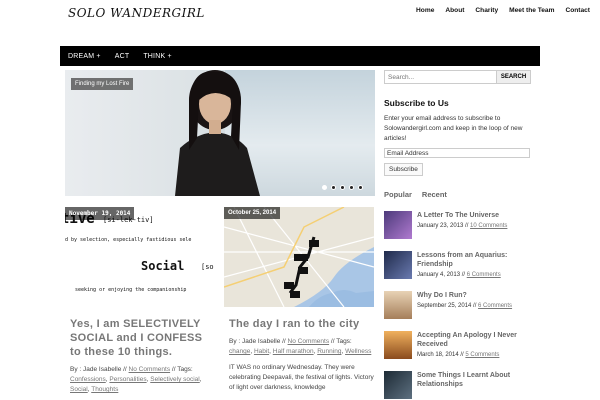  Describe the element at coordinates (444, 306) in the screenshot. I see `list-item-date: September 25, 2014` at that location.